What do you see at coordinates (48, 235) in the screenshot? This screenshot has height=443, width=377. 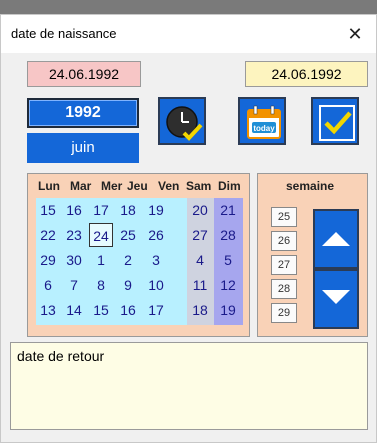 I see `day-cell: 22` at bounding box center [48, 235].